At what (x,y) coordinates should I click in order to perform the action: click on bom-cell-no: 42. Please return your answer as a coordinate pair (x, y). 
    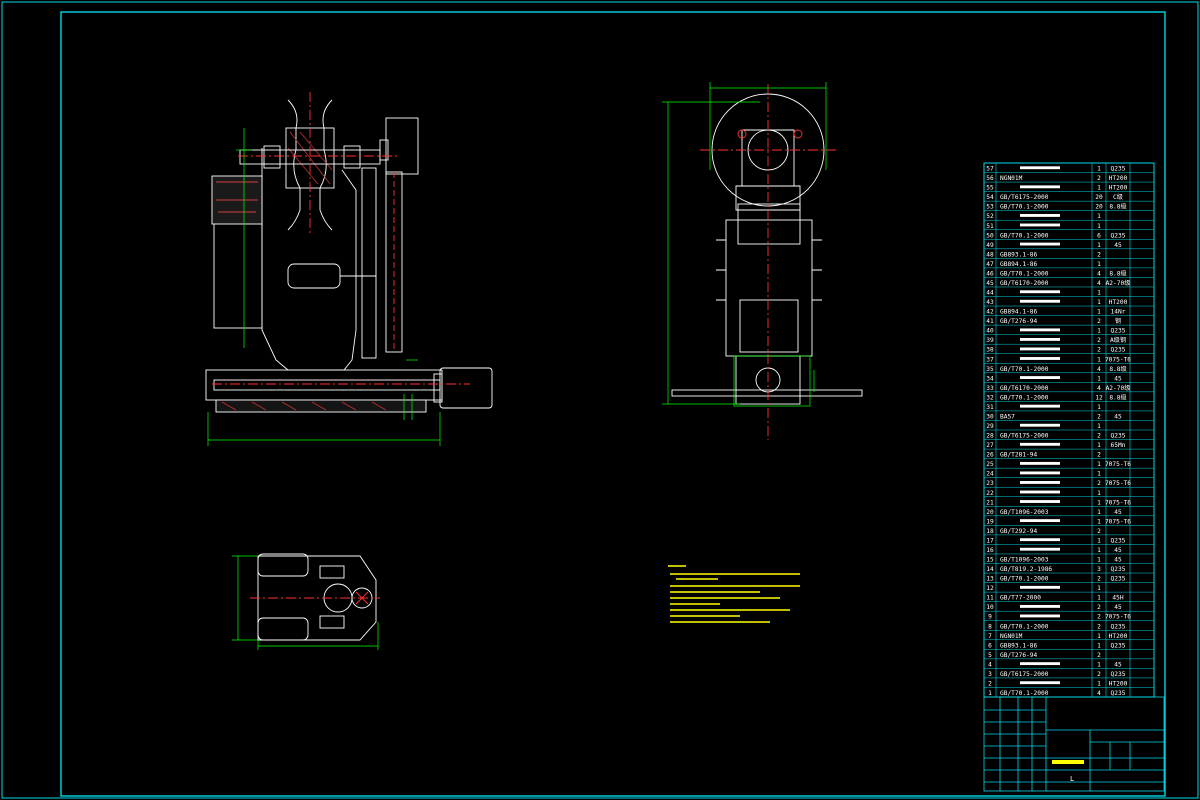
    Looking at the image, I should click on (990, 312).